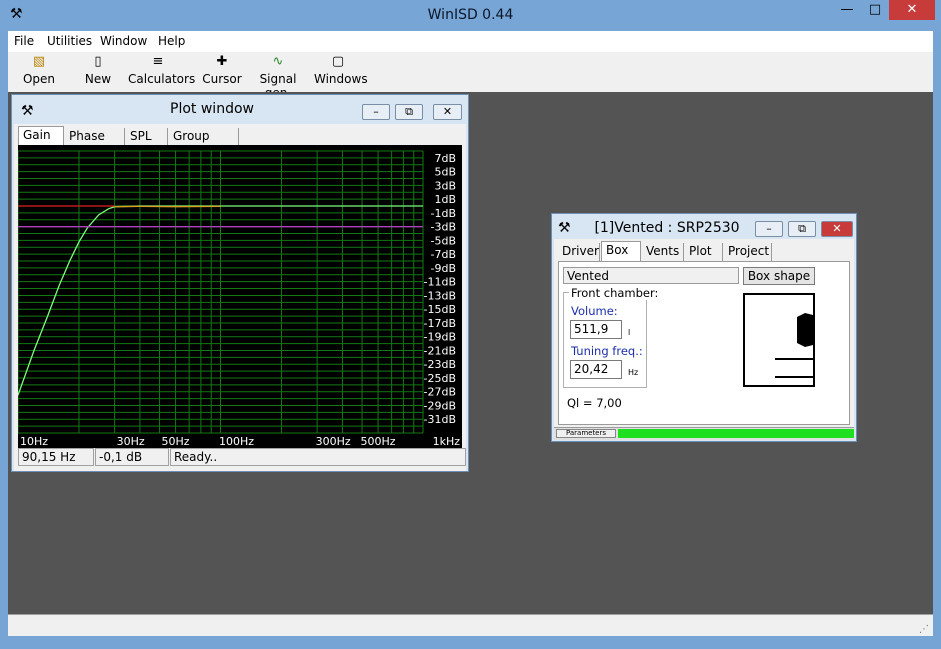  Describe the element at coordinates (34, 441) in the screenshot. I see `x-tick-label: 10Hz` at that location.